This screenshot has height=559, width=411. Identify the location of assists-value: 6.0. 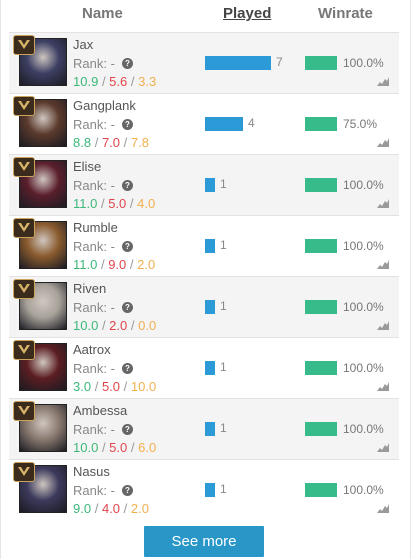
(147, 447).